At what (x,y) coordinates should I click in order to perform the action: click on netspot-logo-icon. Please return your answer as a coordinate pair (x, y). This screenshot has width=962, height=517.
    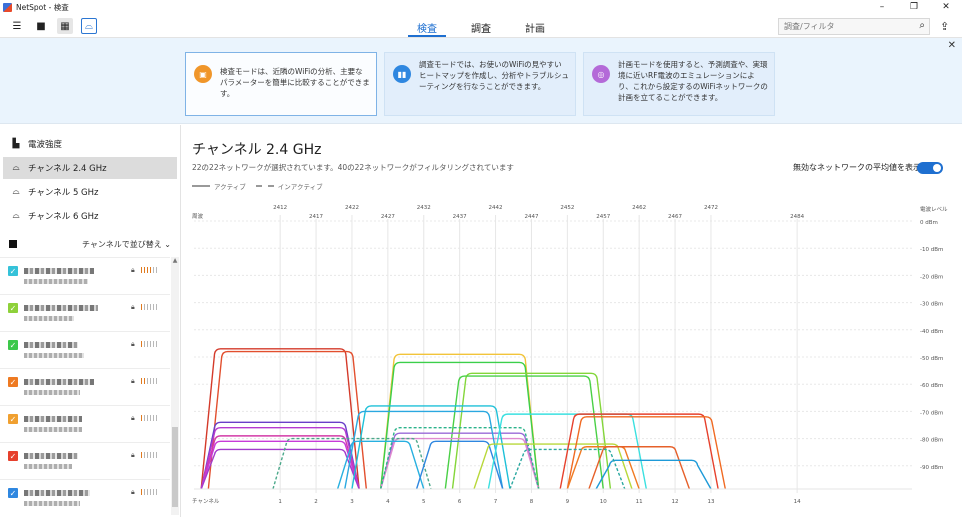
    Looking at the image, I should click on (7, 7).